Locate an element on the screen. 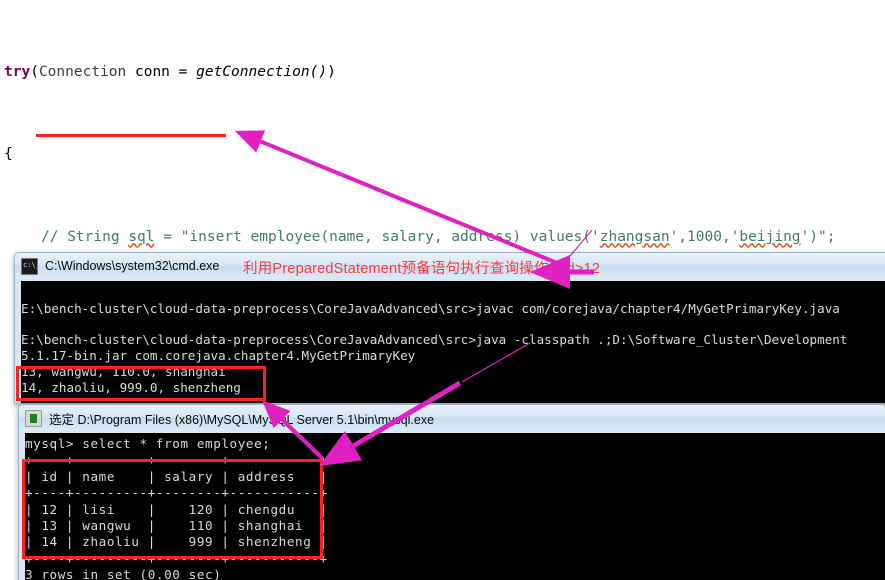 The width and height of the screenshot is (885, 580). cmd-window-title: C:\Windows\system32\cmd.exe is located at coordinates (132, 266).